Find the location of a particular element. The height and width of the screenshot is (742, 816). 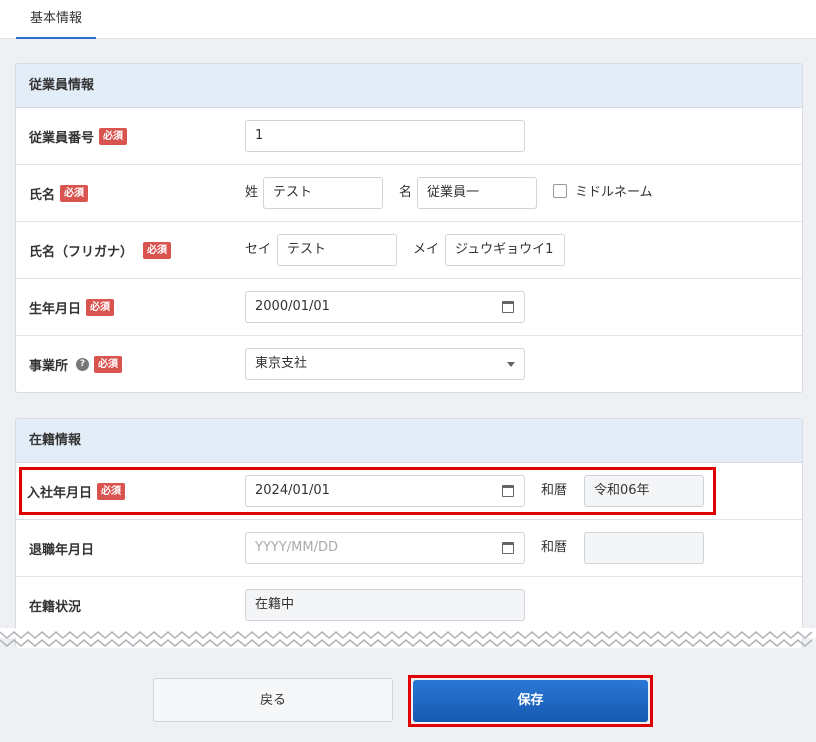

employee-number-row: 従業員番号 必須 1 is located at coordinates (409, 136).